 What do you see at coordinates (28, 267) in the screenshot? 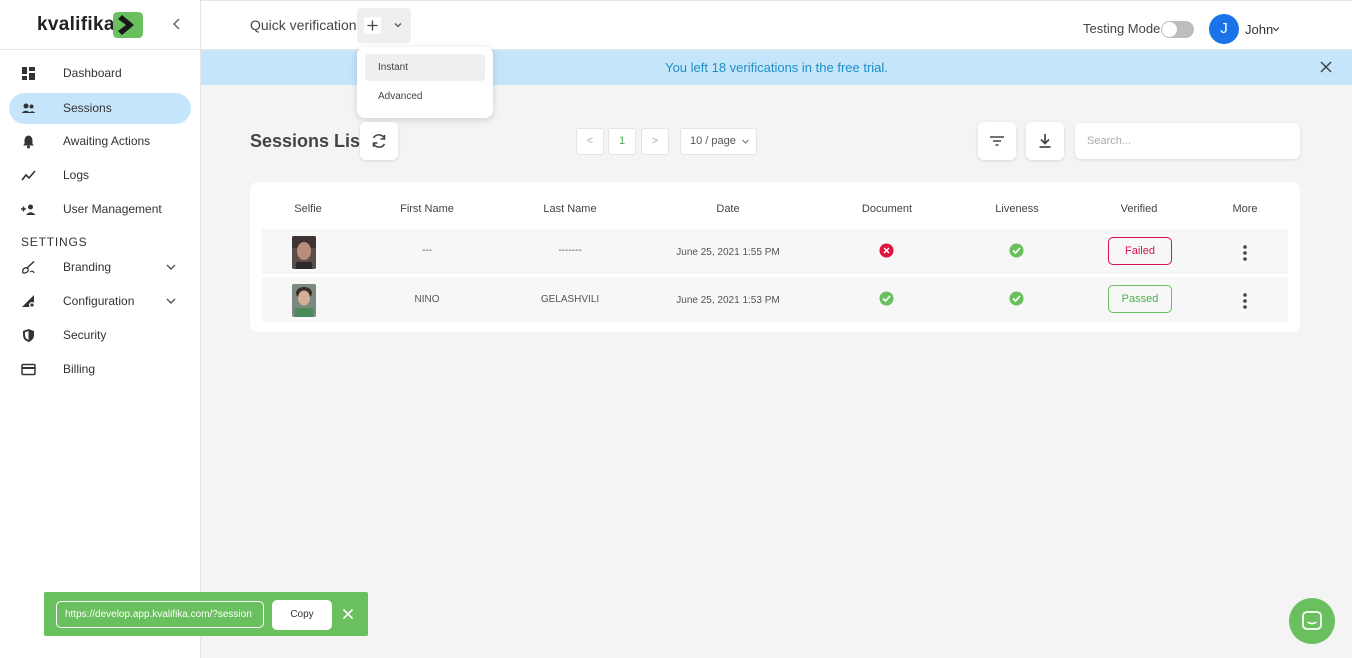
I see `brush-icon` at bounding box center [28, 267].